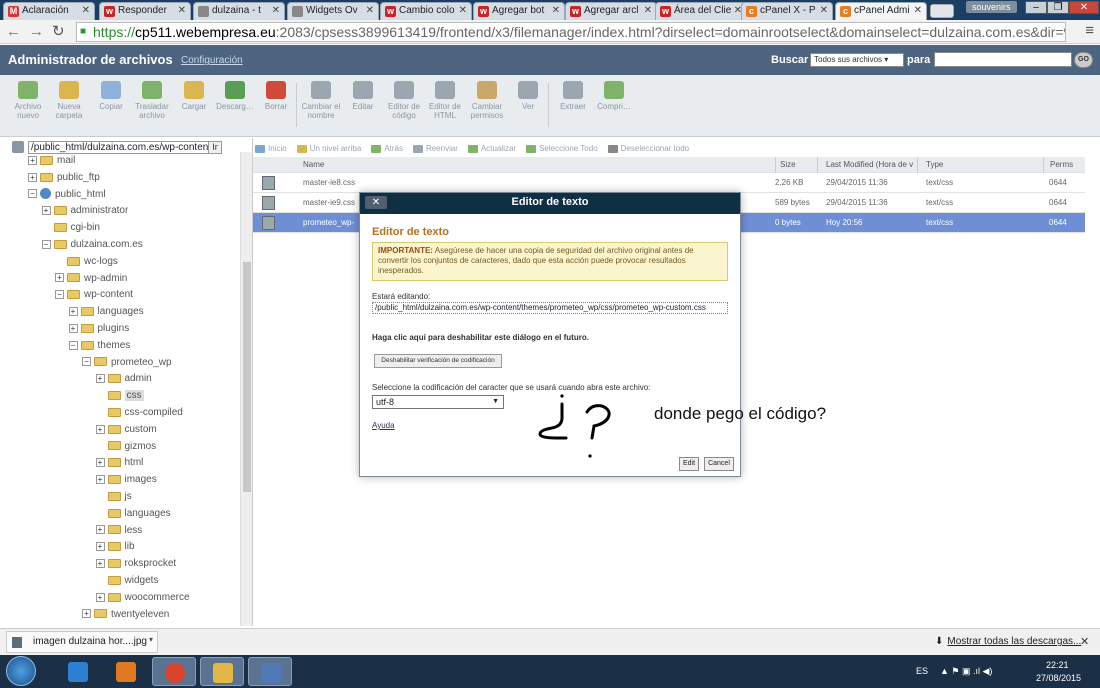  Describe the element at coordinates (123, 379) in the screenshot. I see `tree-node: + admin` at that location.